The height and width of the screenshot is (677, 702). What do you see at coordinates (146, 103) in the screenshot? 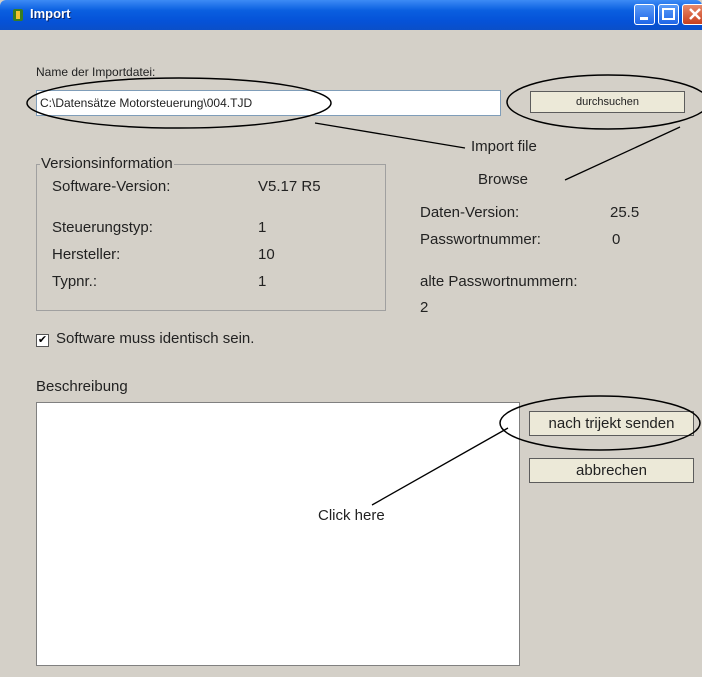
I see `import-file-path: C:\Datensätze Motorsteuerung\004.TJD` at bounding box center [146, 103].